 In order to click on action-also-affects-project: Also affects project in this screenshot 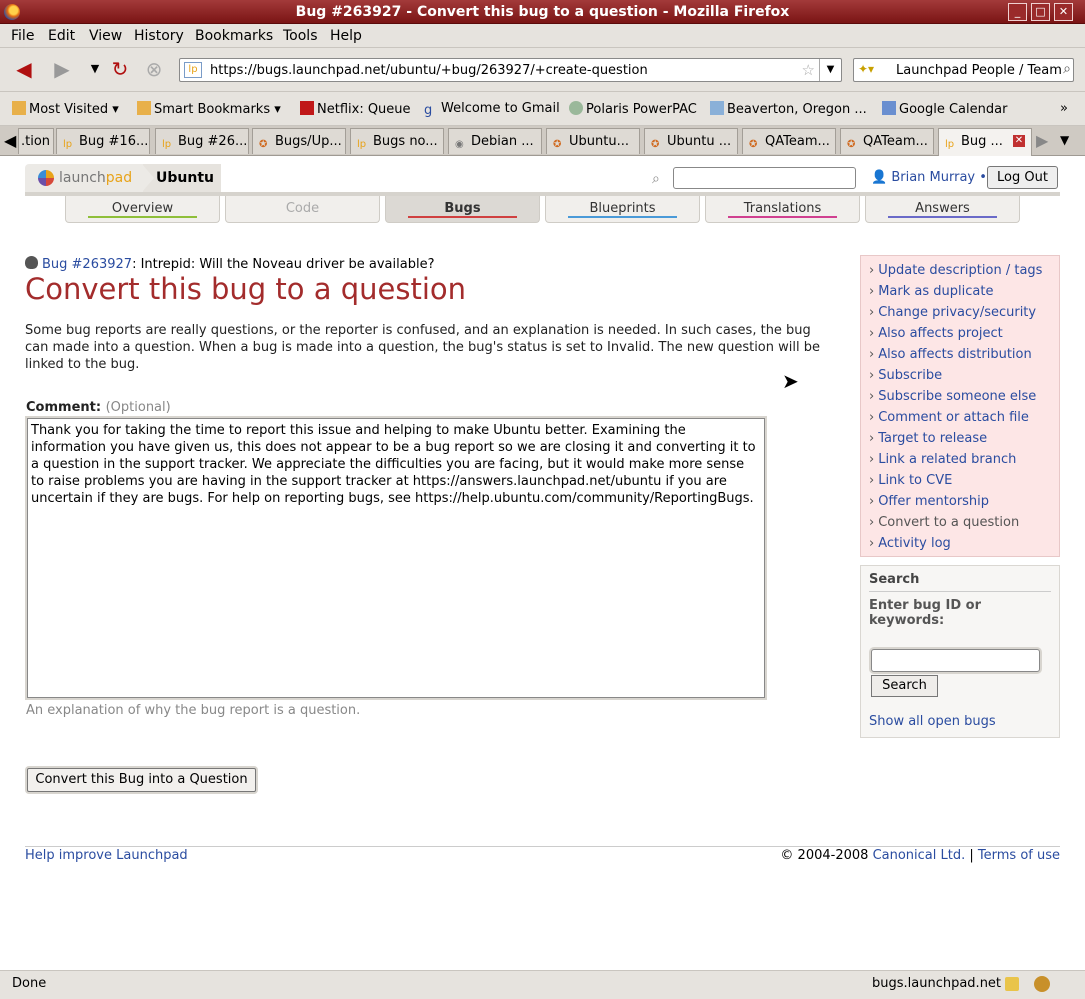, I will do `click(964, 333)`.